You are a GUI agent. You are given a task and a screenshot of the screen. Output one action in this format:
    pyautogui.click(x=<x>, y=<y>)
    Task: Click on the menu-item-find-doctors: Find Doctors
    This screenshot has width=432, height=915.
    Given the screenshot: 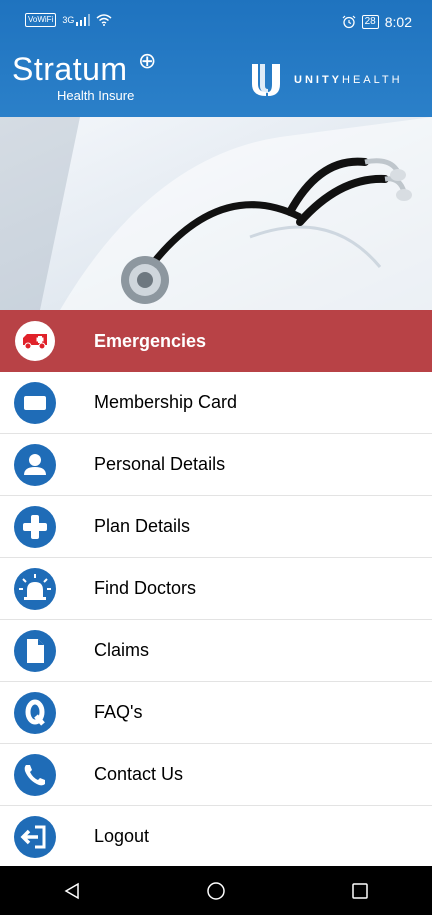 What is the action you would take?
    pyautogui.click(x=216, y=589)
    